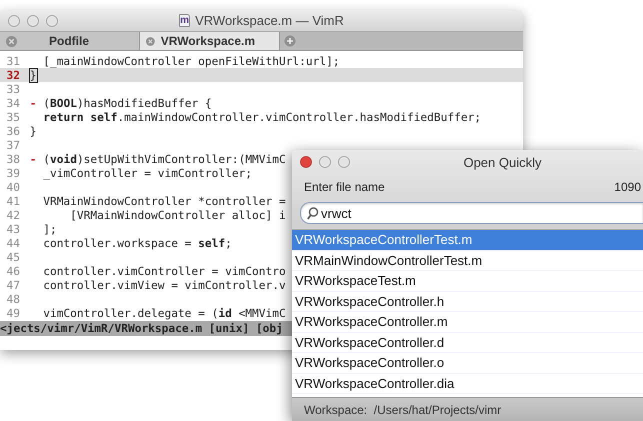 The image size is (643, 421). What do you see at coordinates (262, 117) in the screenshot?
I see `code-line: return self.mainWindowController.vimController.hasModifiedBuffer;` at bounding box center [262, 117].